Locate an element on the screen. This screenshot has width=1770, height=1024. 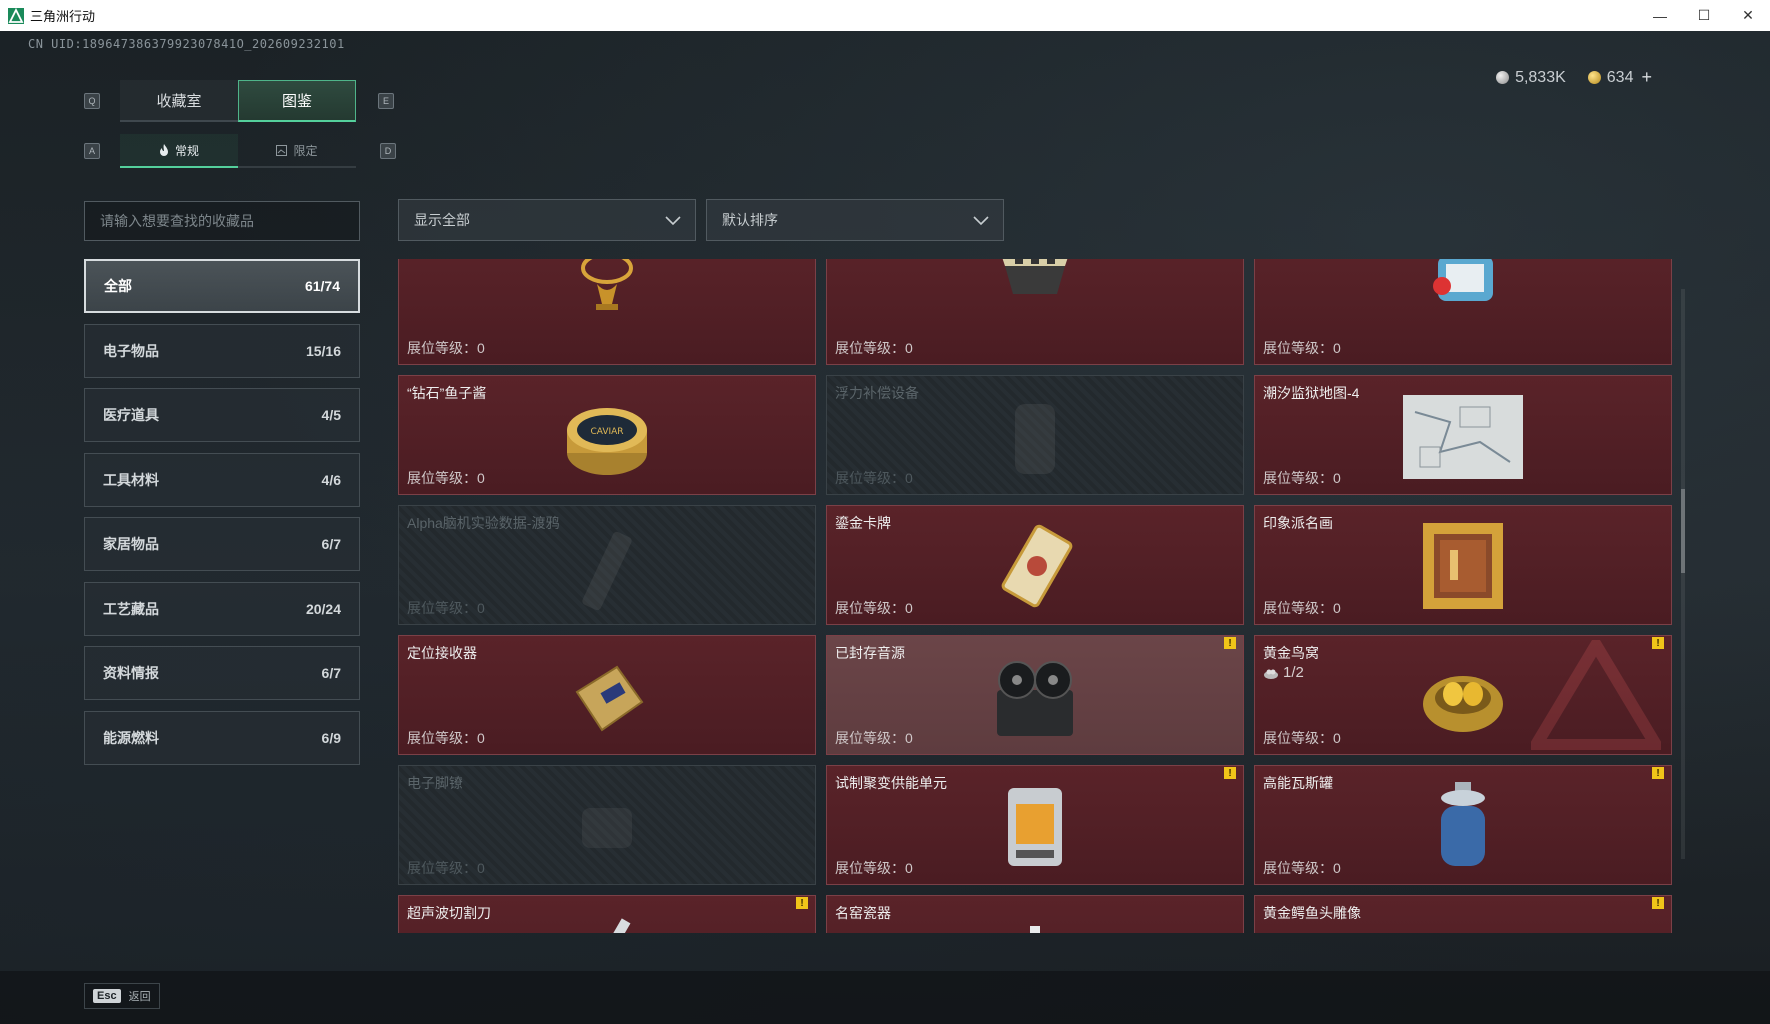
chess-box-icon is located at coordinates (1035, 276).